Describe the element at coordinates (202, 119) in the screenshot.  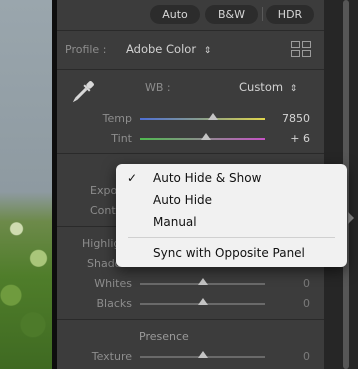
I see `temp-slider-track` at that location.